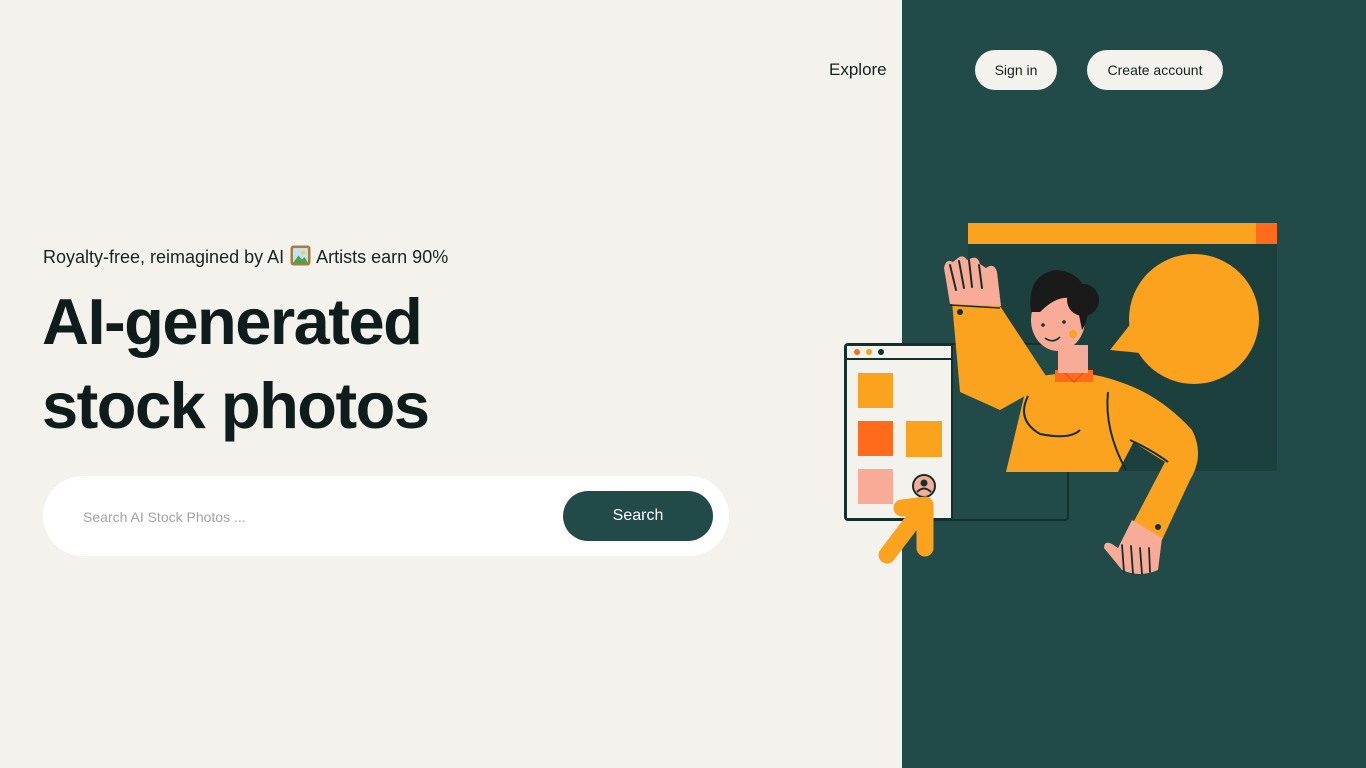 The width and height of the screenshot is (1366, 768). I want to click on framed-picture-icon, so click(300, 259).